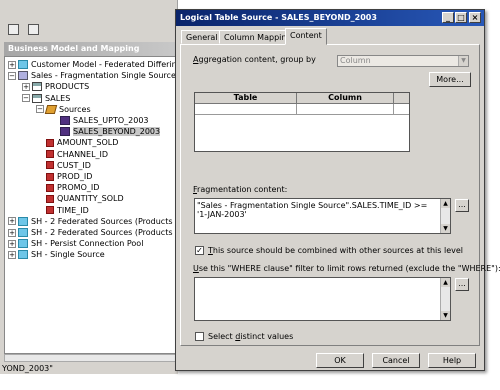 Image resolution: width=500 pixels, height=390 pixels. I want to click on pane-title: Business Model and Mapping, so click(90, 49).